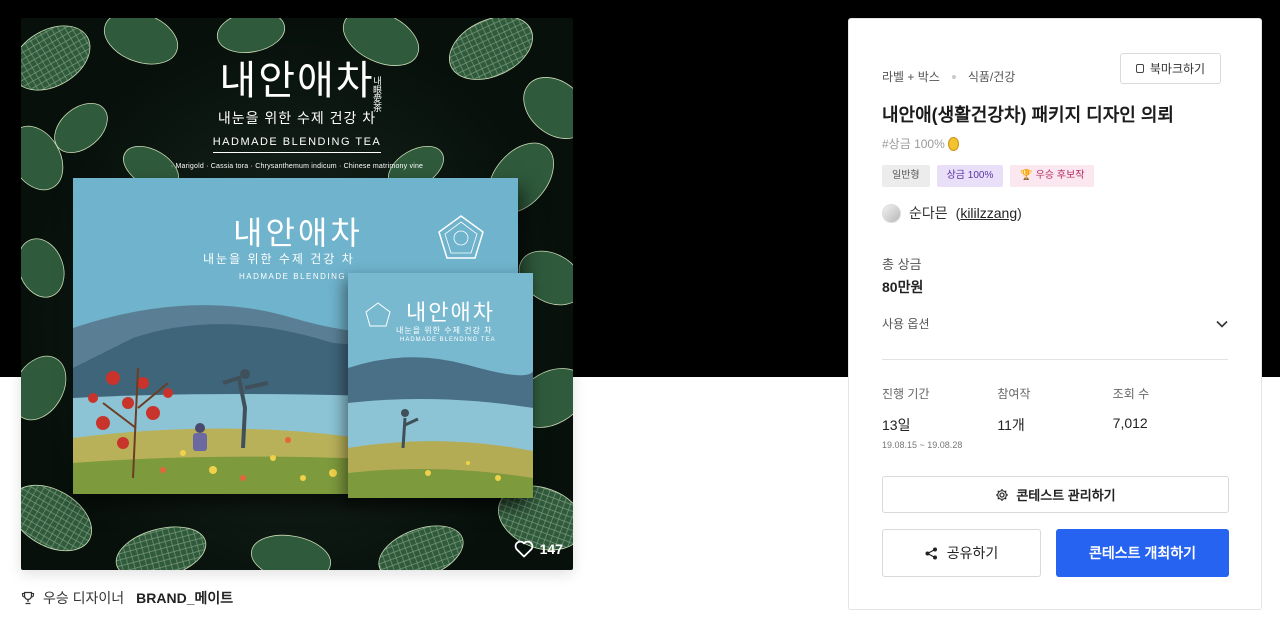  What do you see at coordinates (297, 118) in the screenshot?
I see `hero-subtitle: 내눈을 위한 수제 건강 차` at bounding box center [297, 118].